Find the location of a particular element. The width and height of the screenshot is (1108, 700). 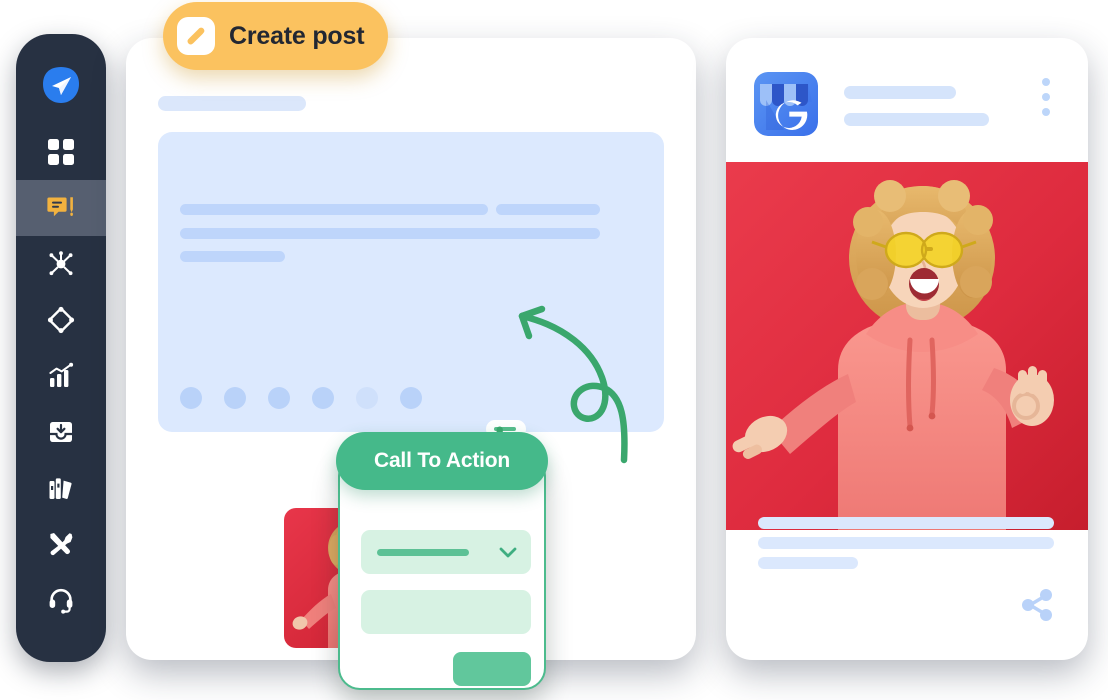

dashboard-grid-icon is located at coordinates (61, 152).